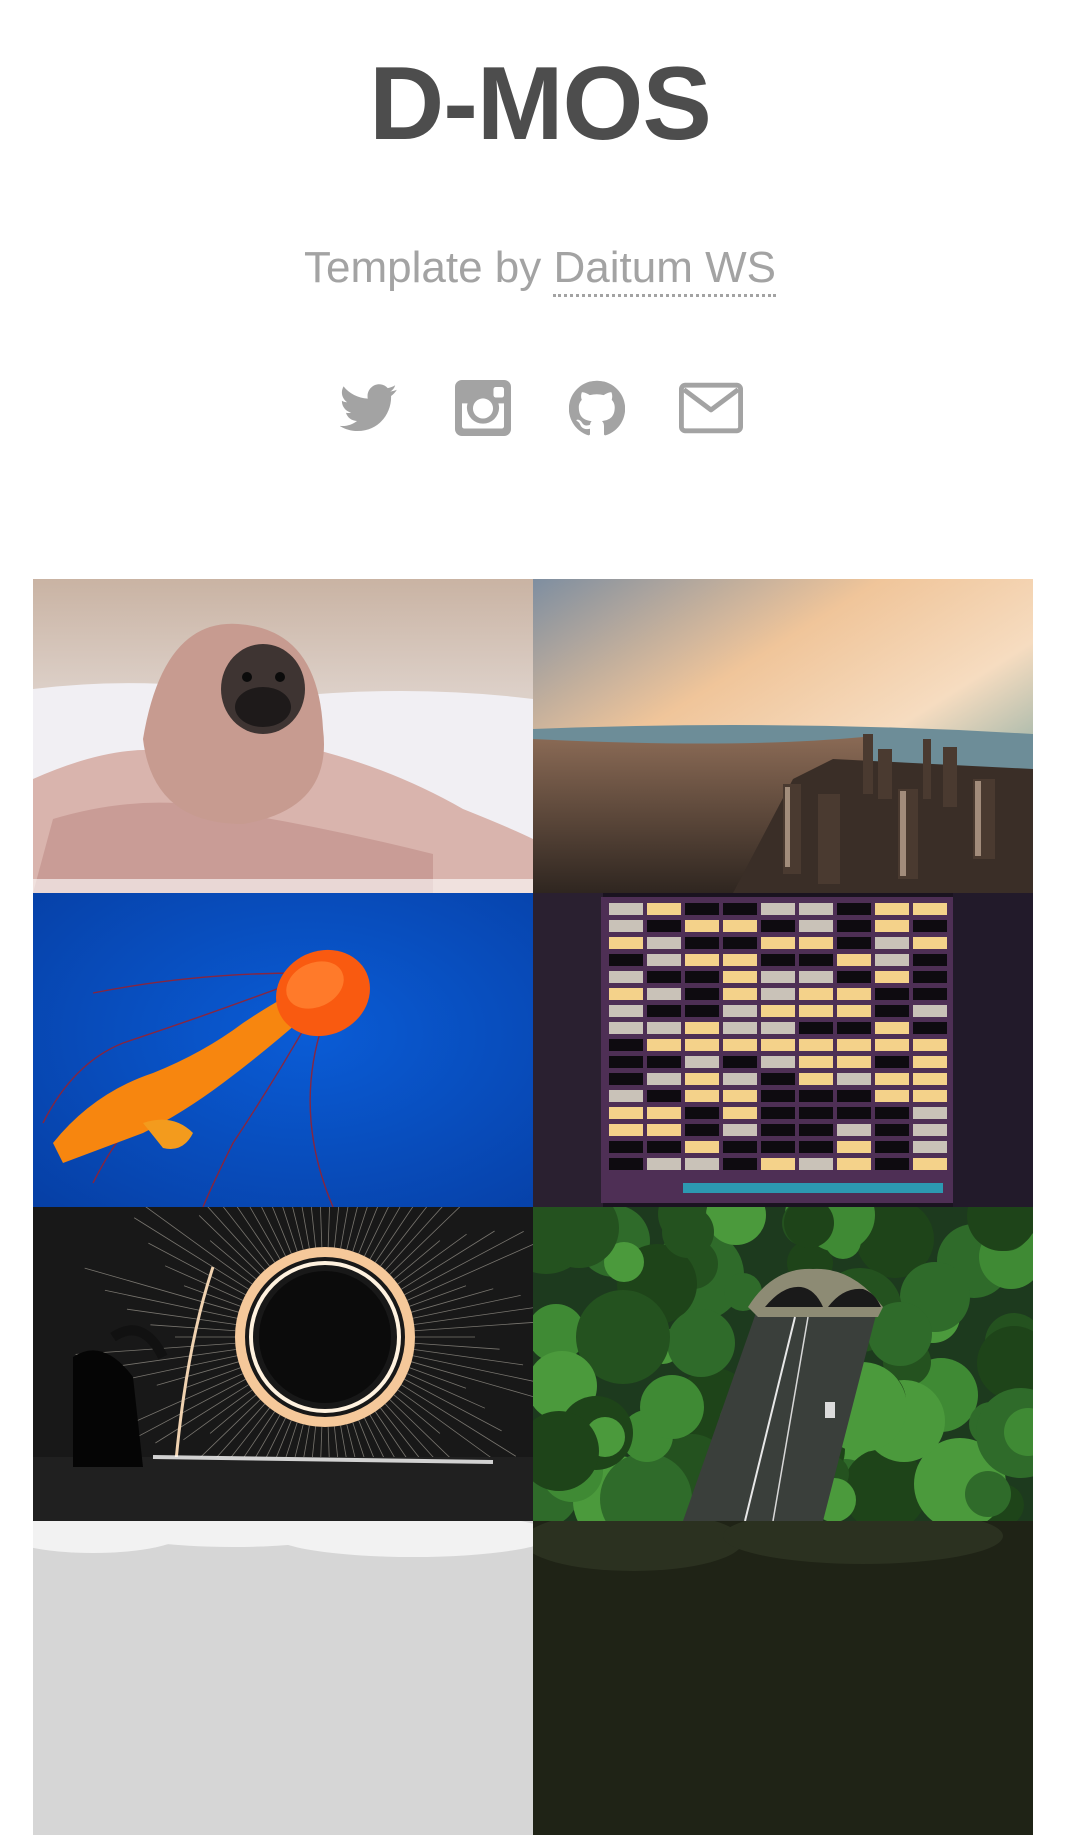  Describe the element at coordinates (423, 267) in the screenshot. I see `subtitle-prefix: Template by` at that location.